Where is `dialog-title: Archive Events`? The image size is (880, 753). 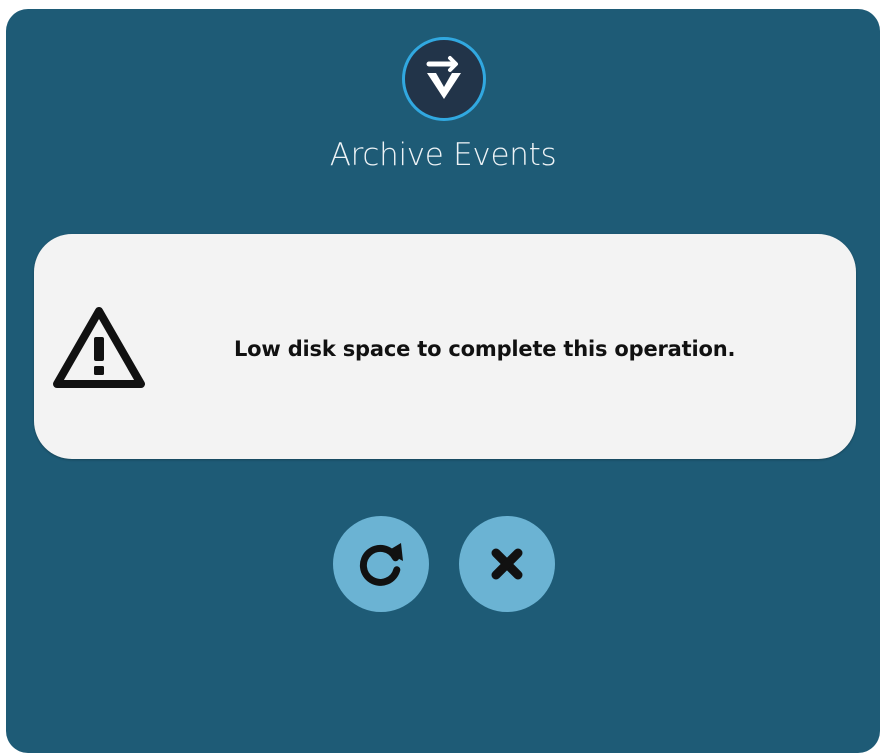
dialog-title: Archive Events is located at coordinates (443, 155).